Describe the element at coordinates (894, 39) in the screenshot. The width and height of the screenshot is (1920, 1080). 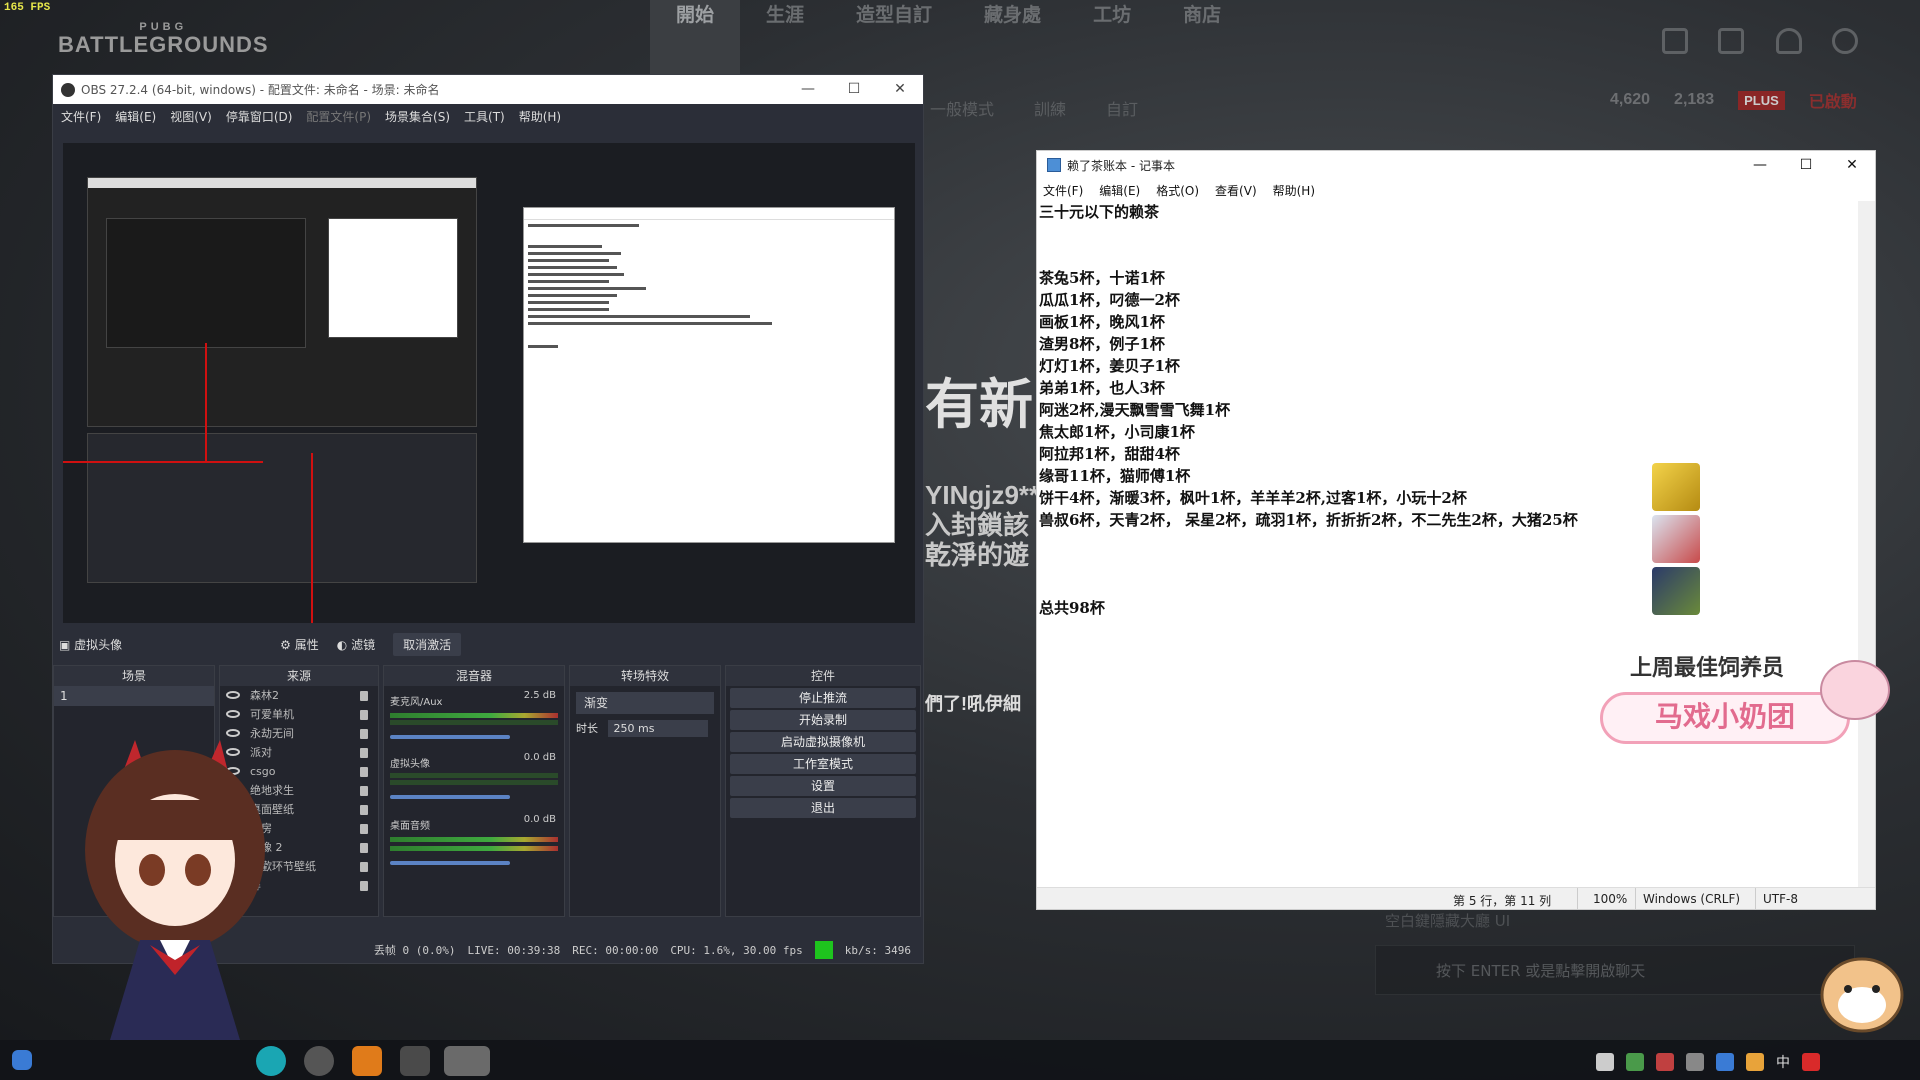
I see `game-nav-customize: 造型自訂` at that location.